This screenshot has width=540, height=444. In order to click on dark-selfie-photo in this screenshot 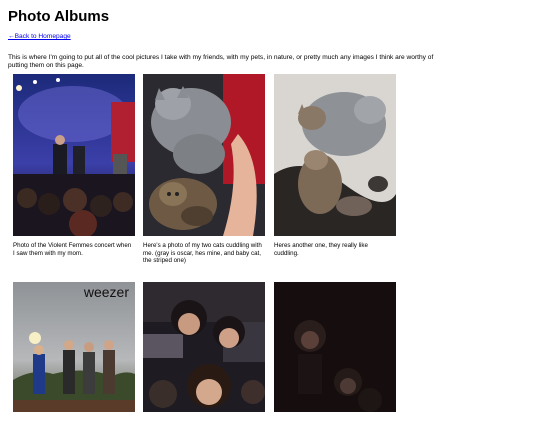, I will do `click(335, 363)`.